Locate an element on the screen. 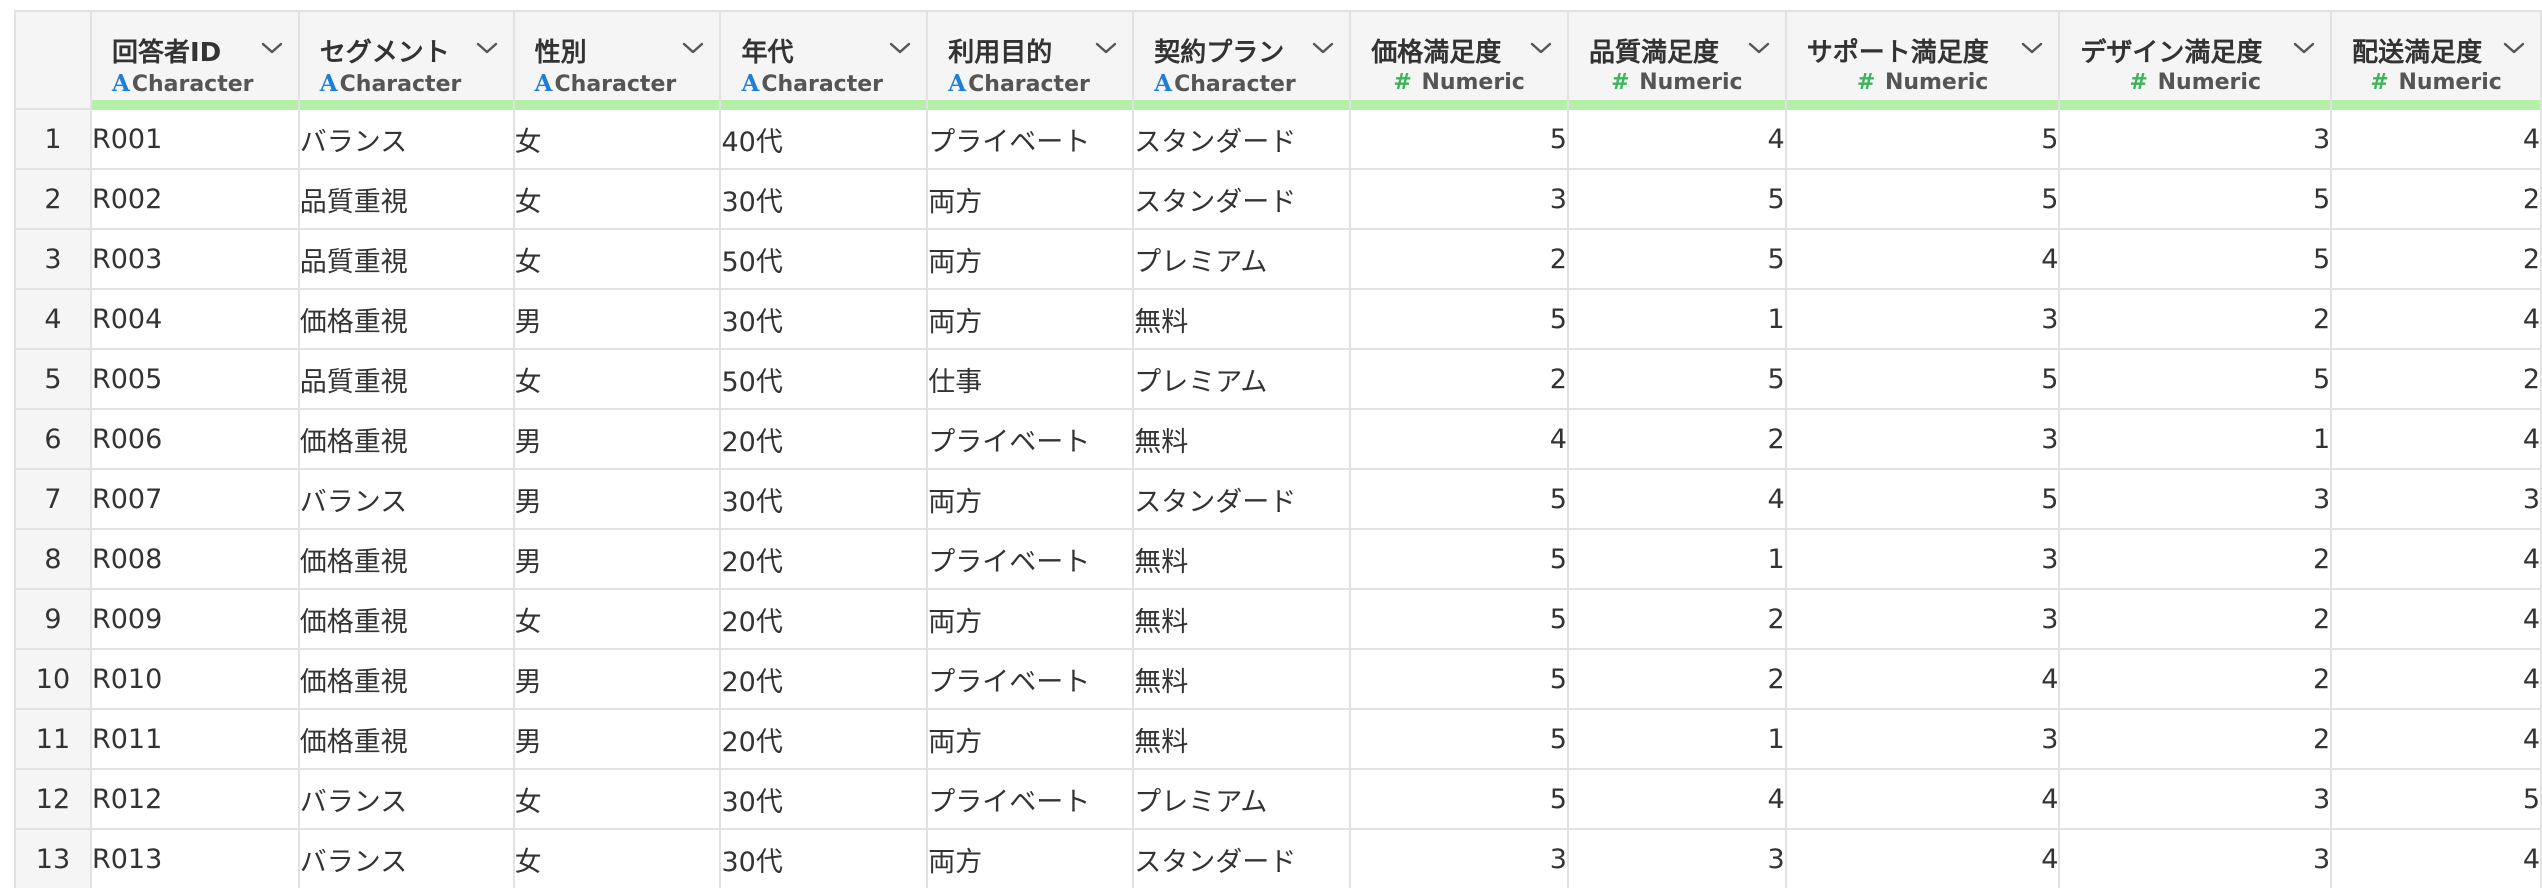 The width and height of the screenshot is (2542, 888). table-row: 3 R003 品質重視女 50代 両方 プレミアム 2 5 4 5 2 is located at coordinates (1278, 259).